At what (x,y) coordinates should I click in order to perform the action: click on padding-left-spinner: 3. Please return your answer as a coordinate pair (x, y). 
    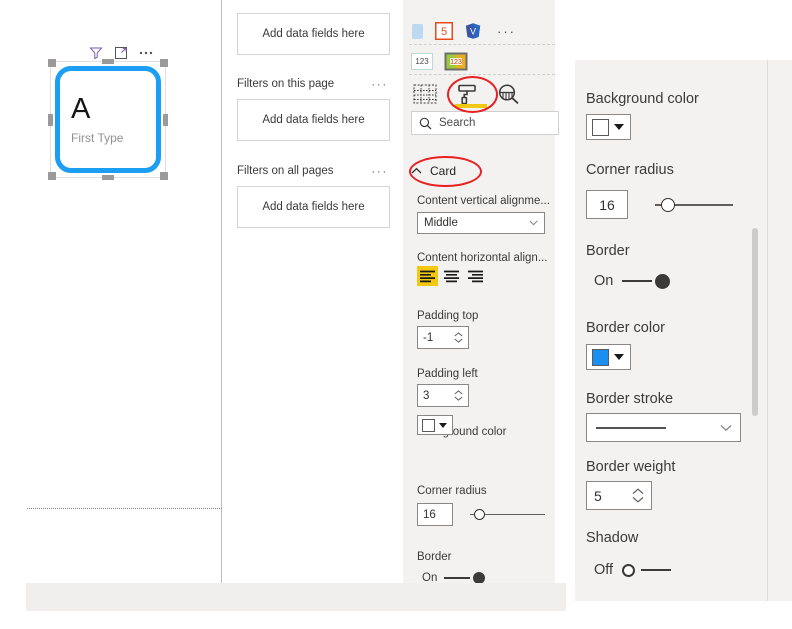
    Looking at the image, I should click on (443, 395).